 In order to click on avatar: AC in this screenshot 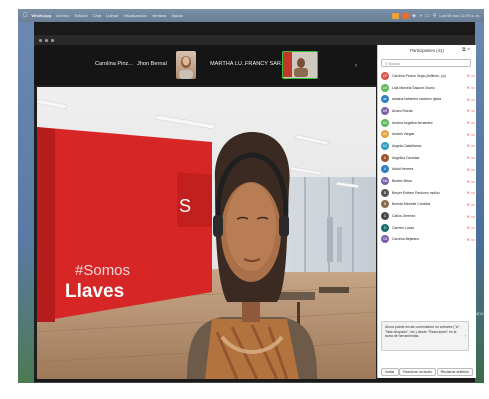, I will do `click(385, 145)`.